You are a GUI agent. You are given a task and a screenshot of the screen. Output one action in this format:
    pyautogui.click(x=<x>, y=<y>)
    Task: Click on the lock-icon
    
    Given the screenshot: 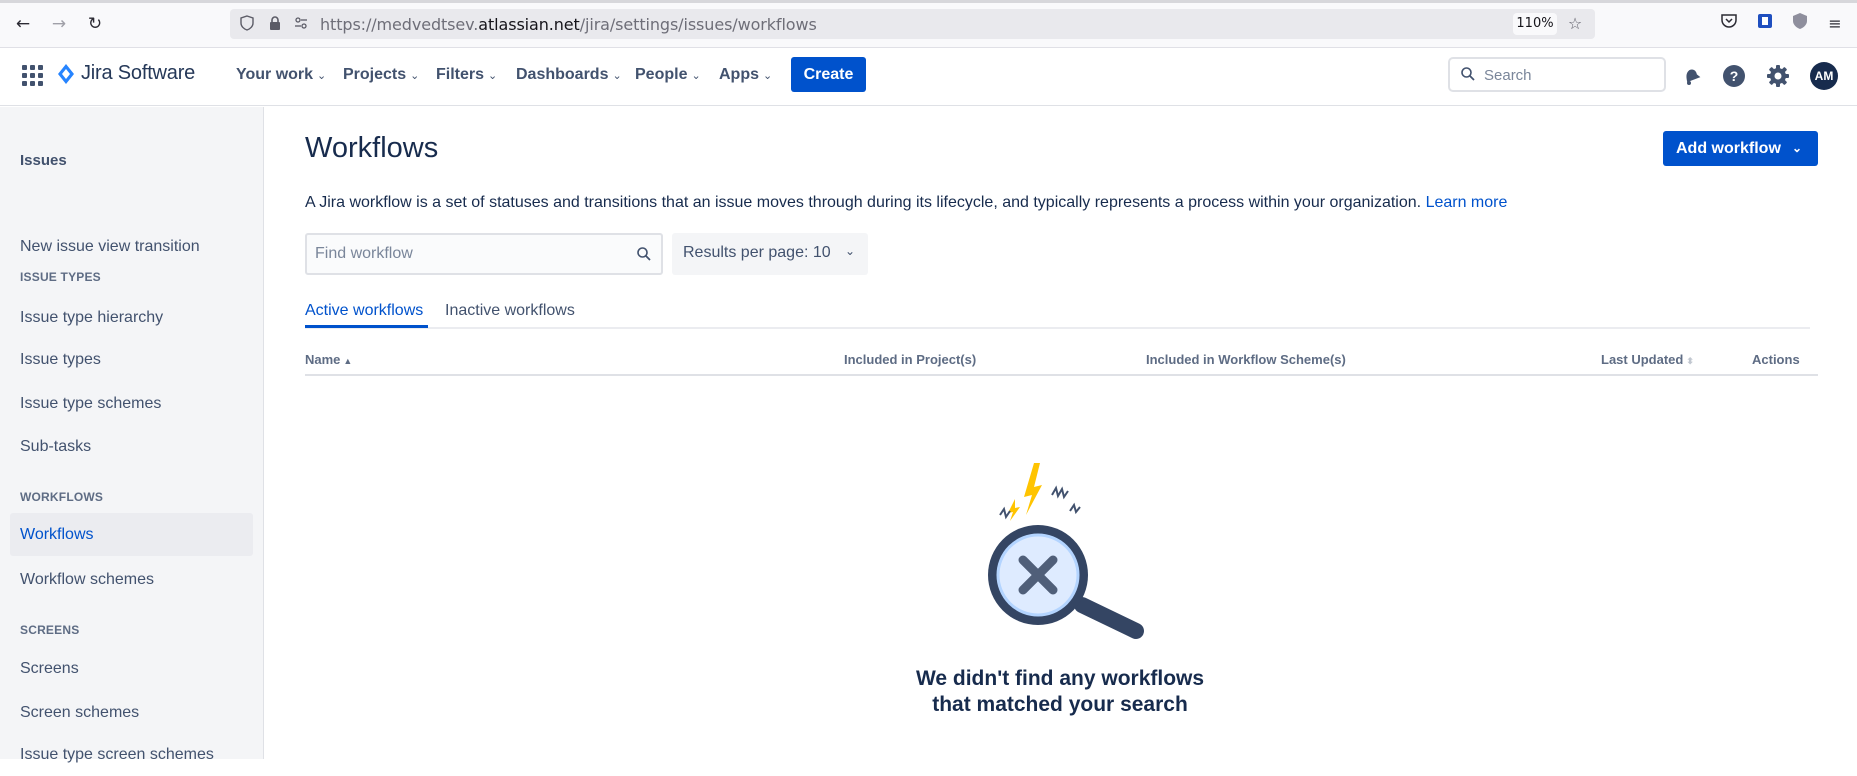 What is the action you would take?
    pyautogui.click(x=275, y=24)
    